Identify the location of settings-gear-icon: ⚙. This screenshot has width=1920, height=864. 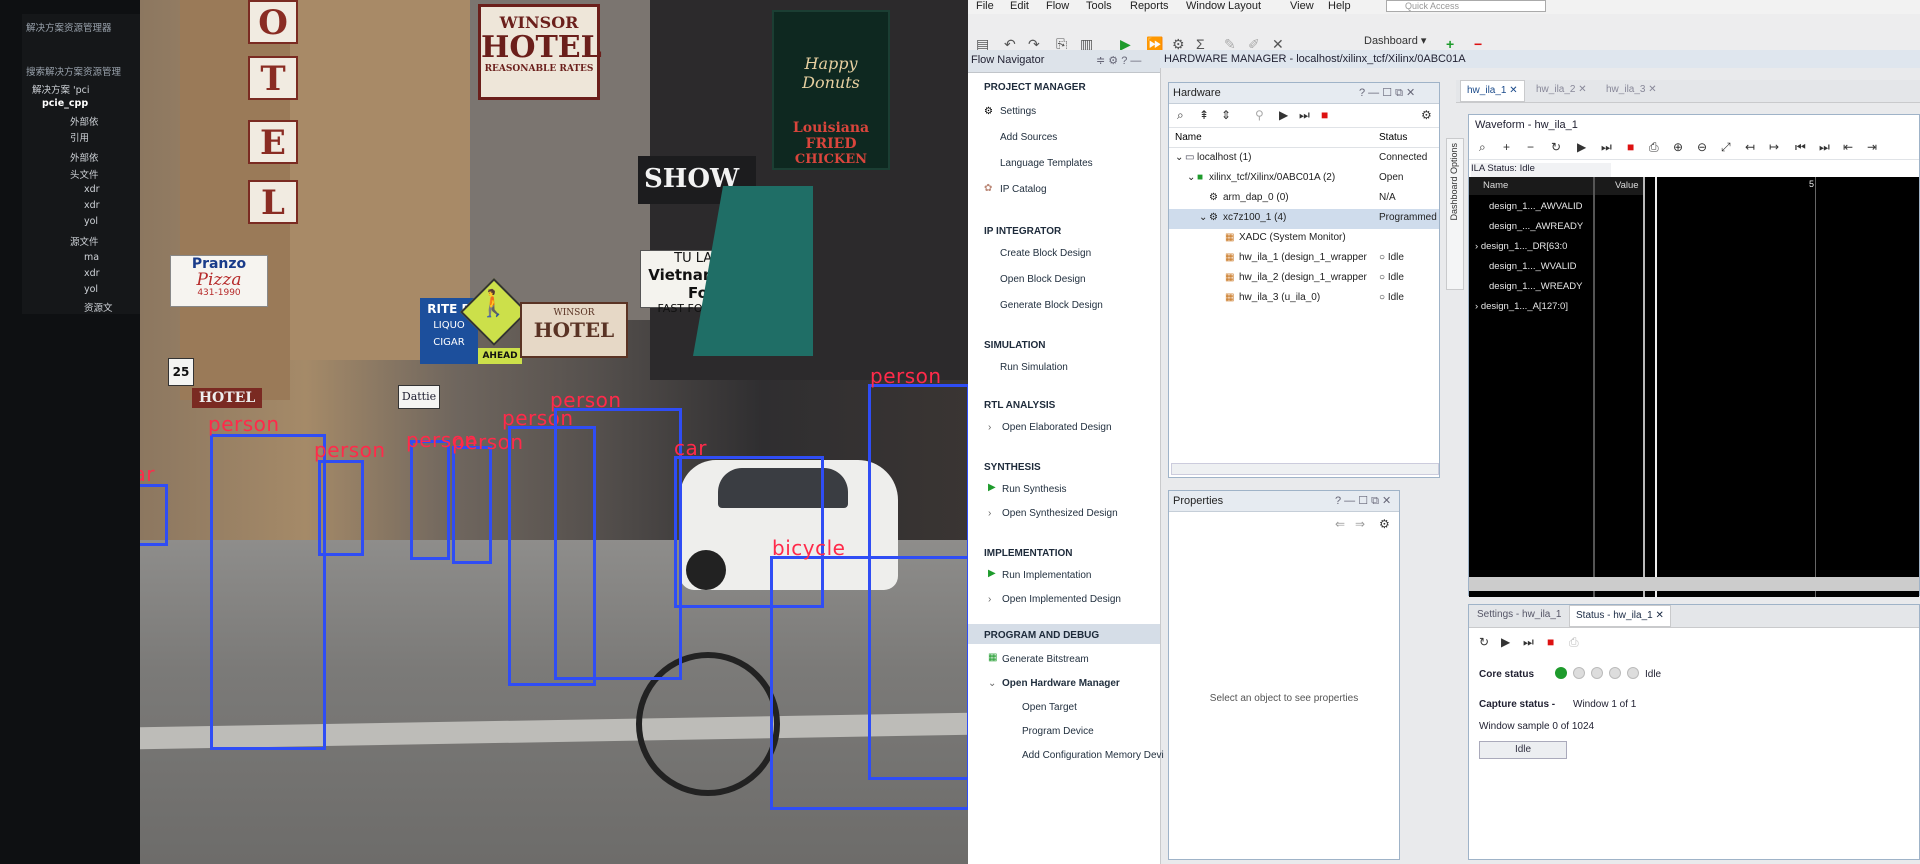
(1384, 524).